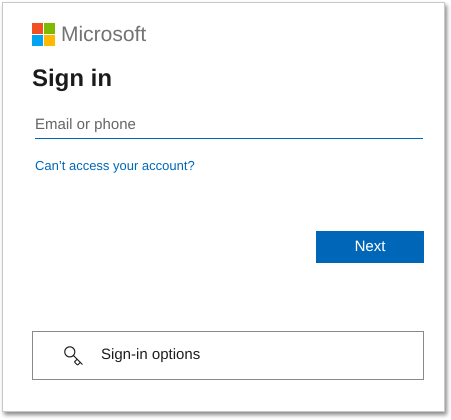 Image resolution: width=451 pixels, height=420 pixels. Describe the element at coordinates (103, 34) in the screenshot. I see `logo-text: Microsoft` at that location.